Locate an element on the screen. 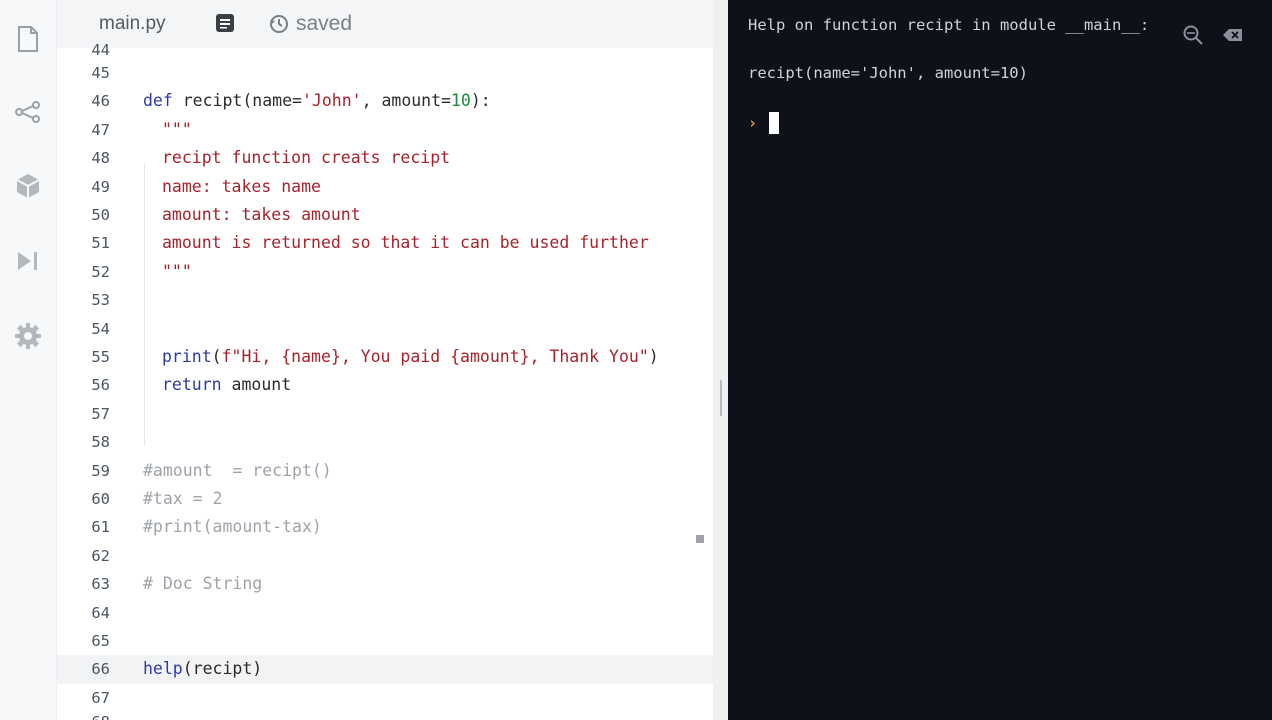 The width and height of the screenshot is (1272, 720). code-line: 64 is located at coordinates (385, 613).